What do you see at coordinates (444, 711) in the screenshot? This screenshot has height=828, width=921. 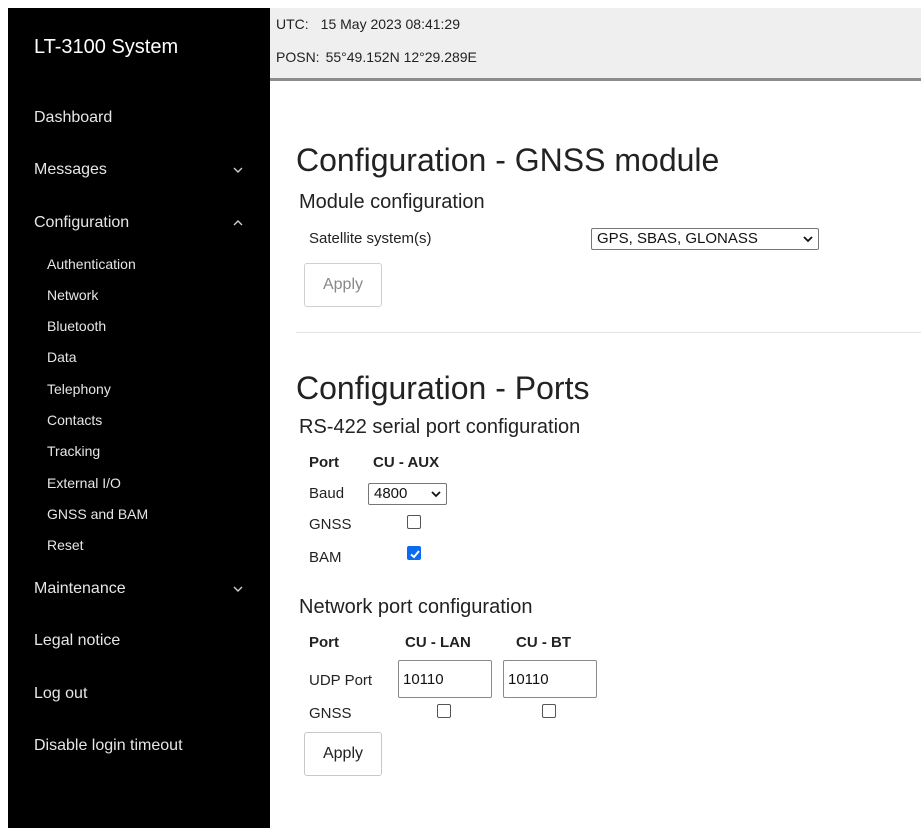 I see `network-gnss-lan-checkbox` at bounding box center [444, 711].